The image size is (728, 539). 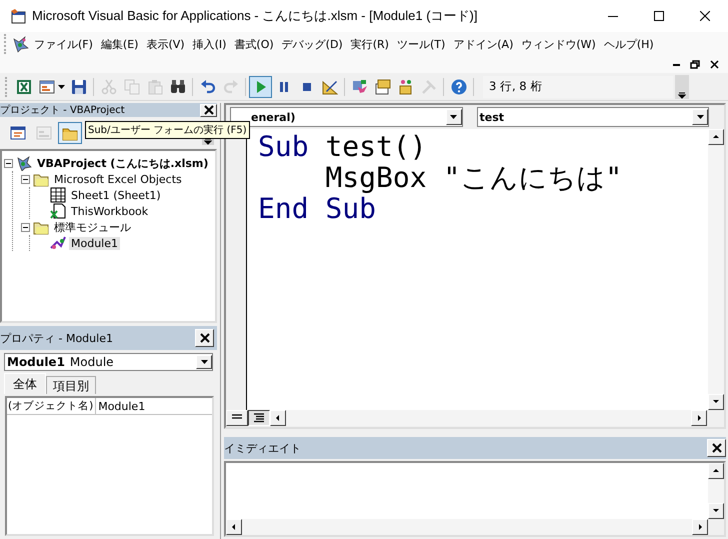 What do you see at coordinates (467, 491) in the screenshot?
I see `immediate-input-area` at bounding box center [467, 491].